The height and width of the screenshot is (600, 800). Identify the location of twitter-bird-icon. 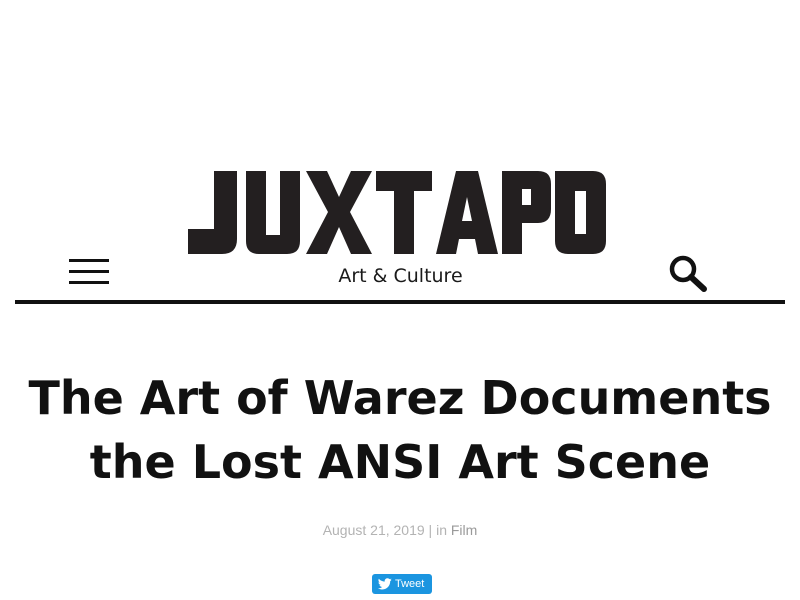
(385, 584).